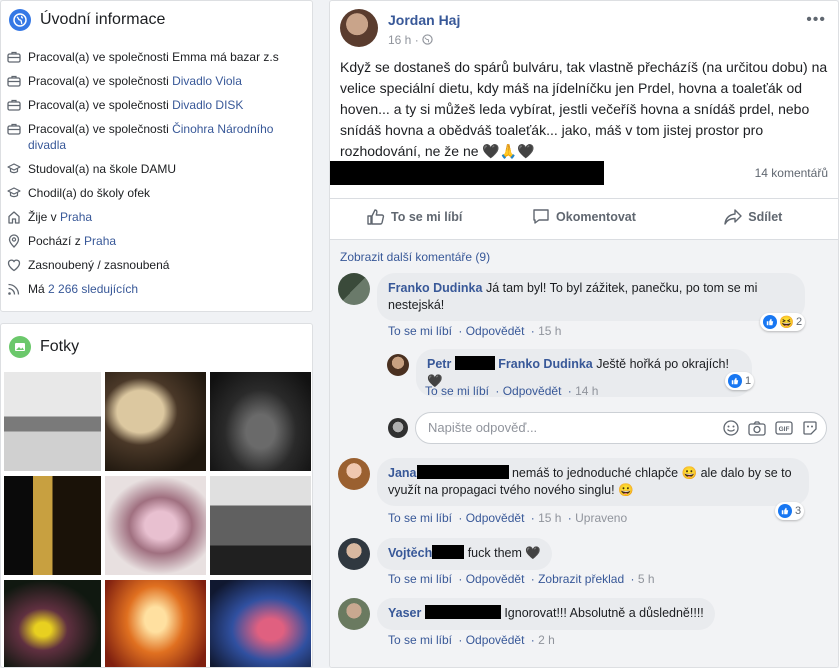 This screenshot has height=668, width=839. I want to click on commenter-name: Franko Dudinka, so click(435, 288).